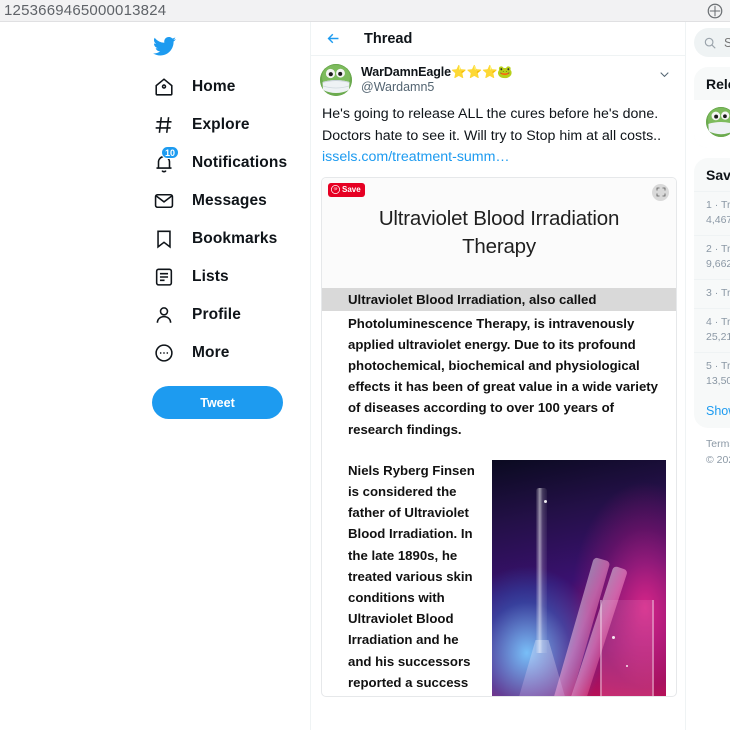  I want to click on author-names: WarDamnEagle⭐⭐⭐🐸 @Wardamn5, so click(505, 79).